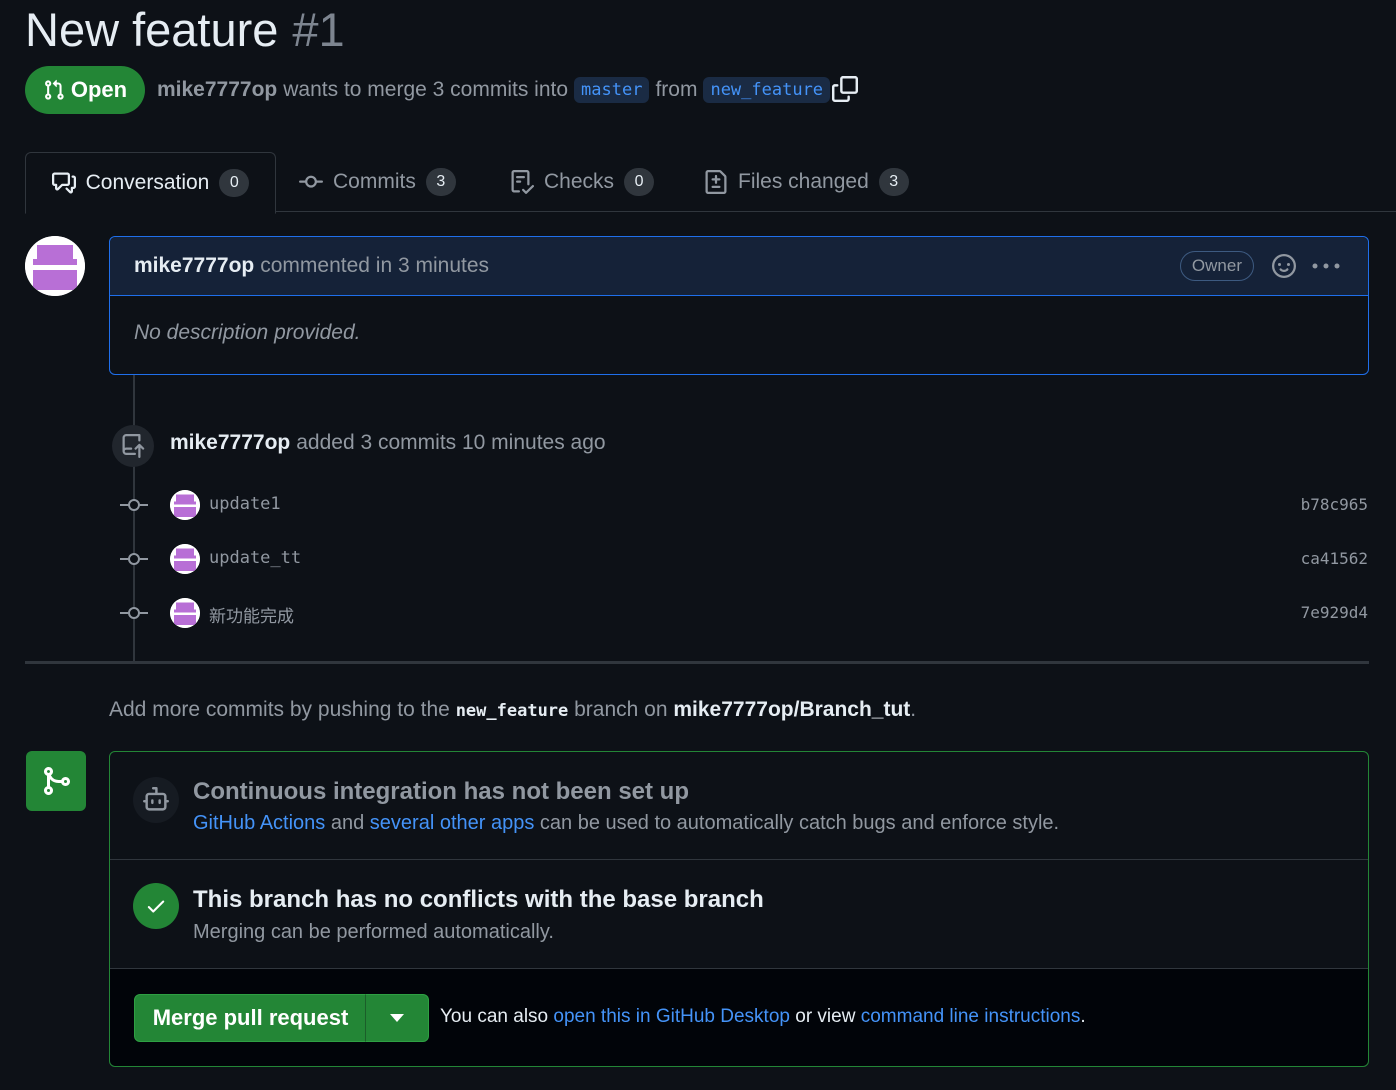 The width and height of the screenshot is (1396, 1090). I want to click on section-divider, so click(697, 662).